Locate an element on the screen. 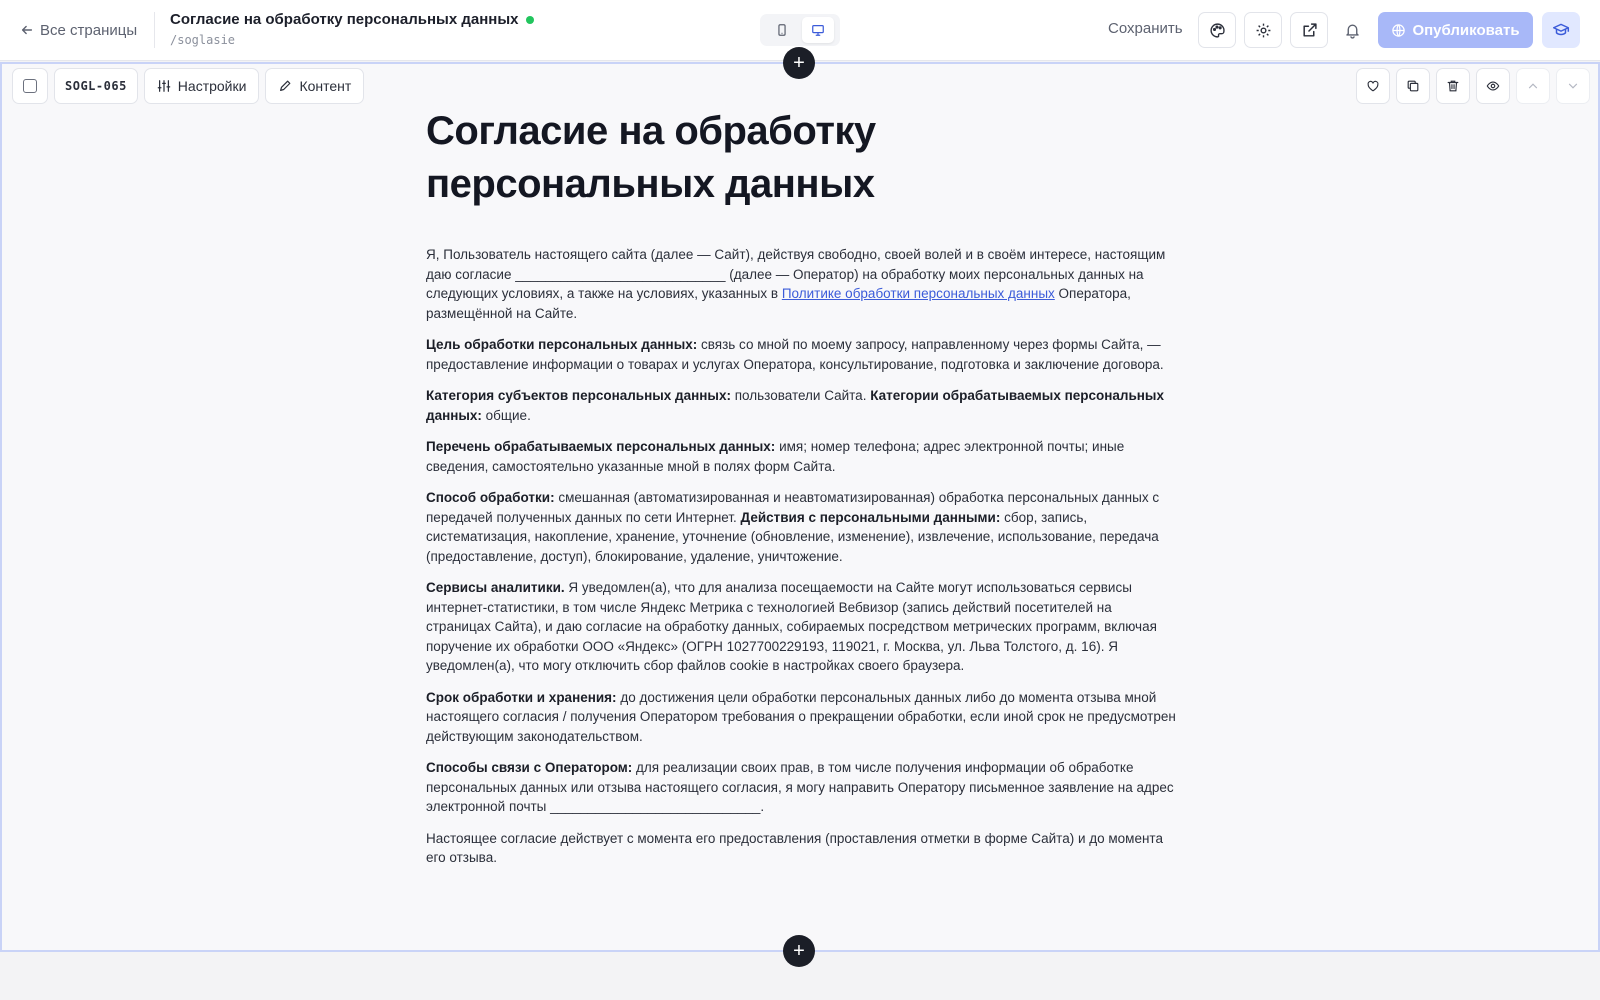 The width and height of the screenshot is (1600, 1000). block-toolbar-left: SOGL-065 Настройки Контент is located at coordinates (188, 86).